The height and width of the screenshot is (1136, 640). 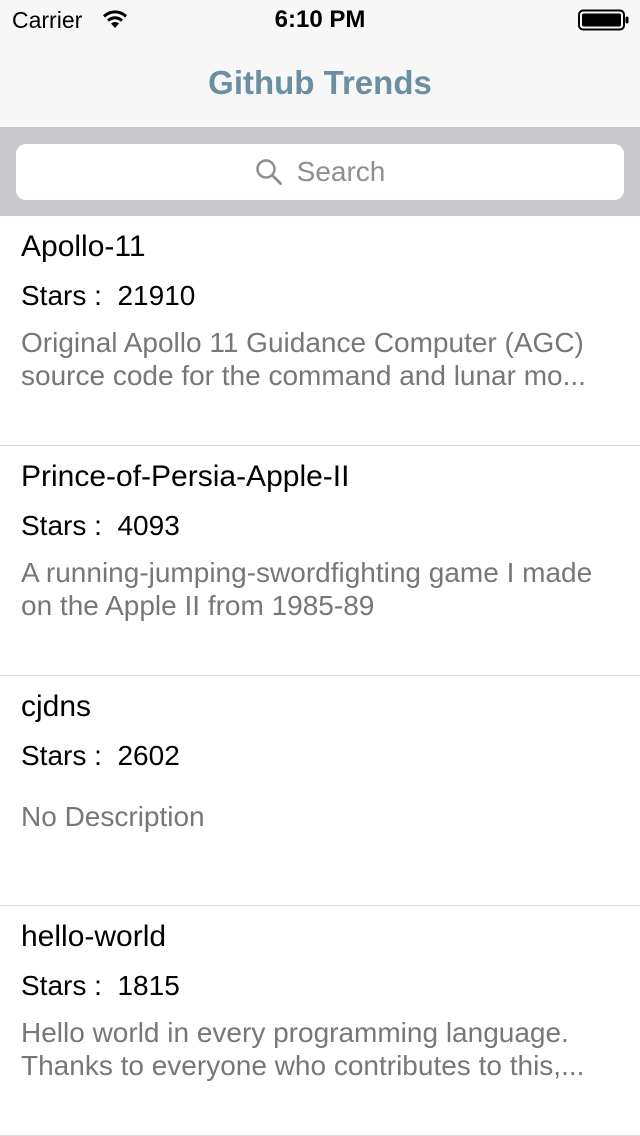 What do you see at coordinates (341, 171) in the screenshot?
I see `search-placeholder: Search` at bounding box center [341, 171].